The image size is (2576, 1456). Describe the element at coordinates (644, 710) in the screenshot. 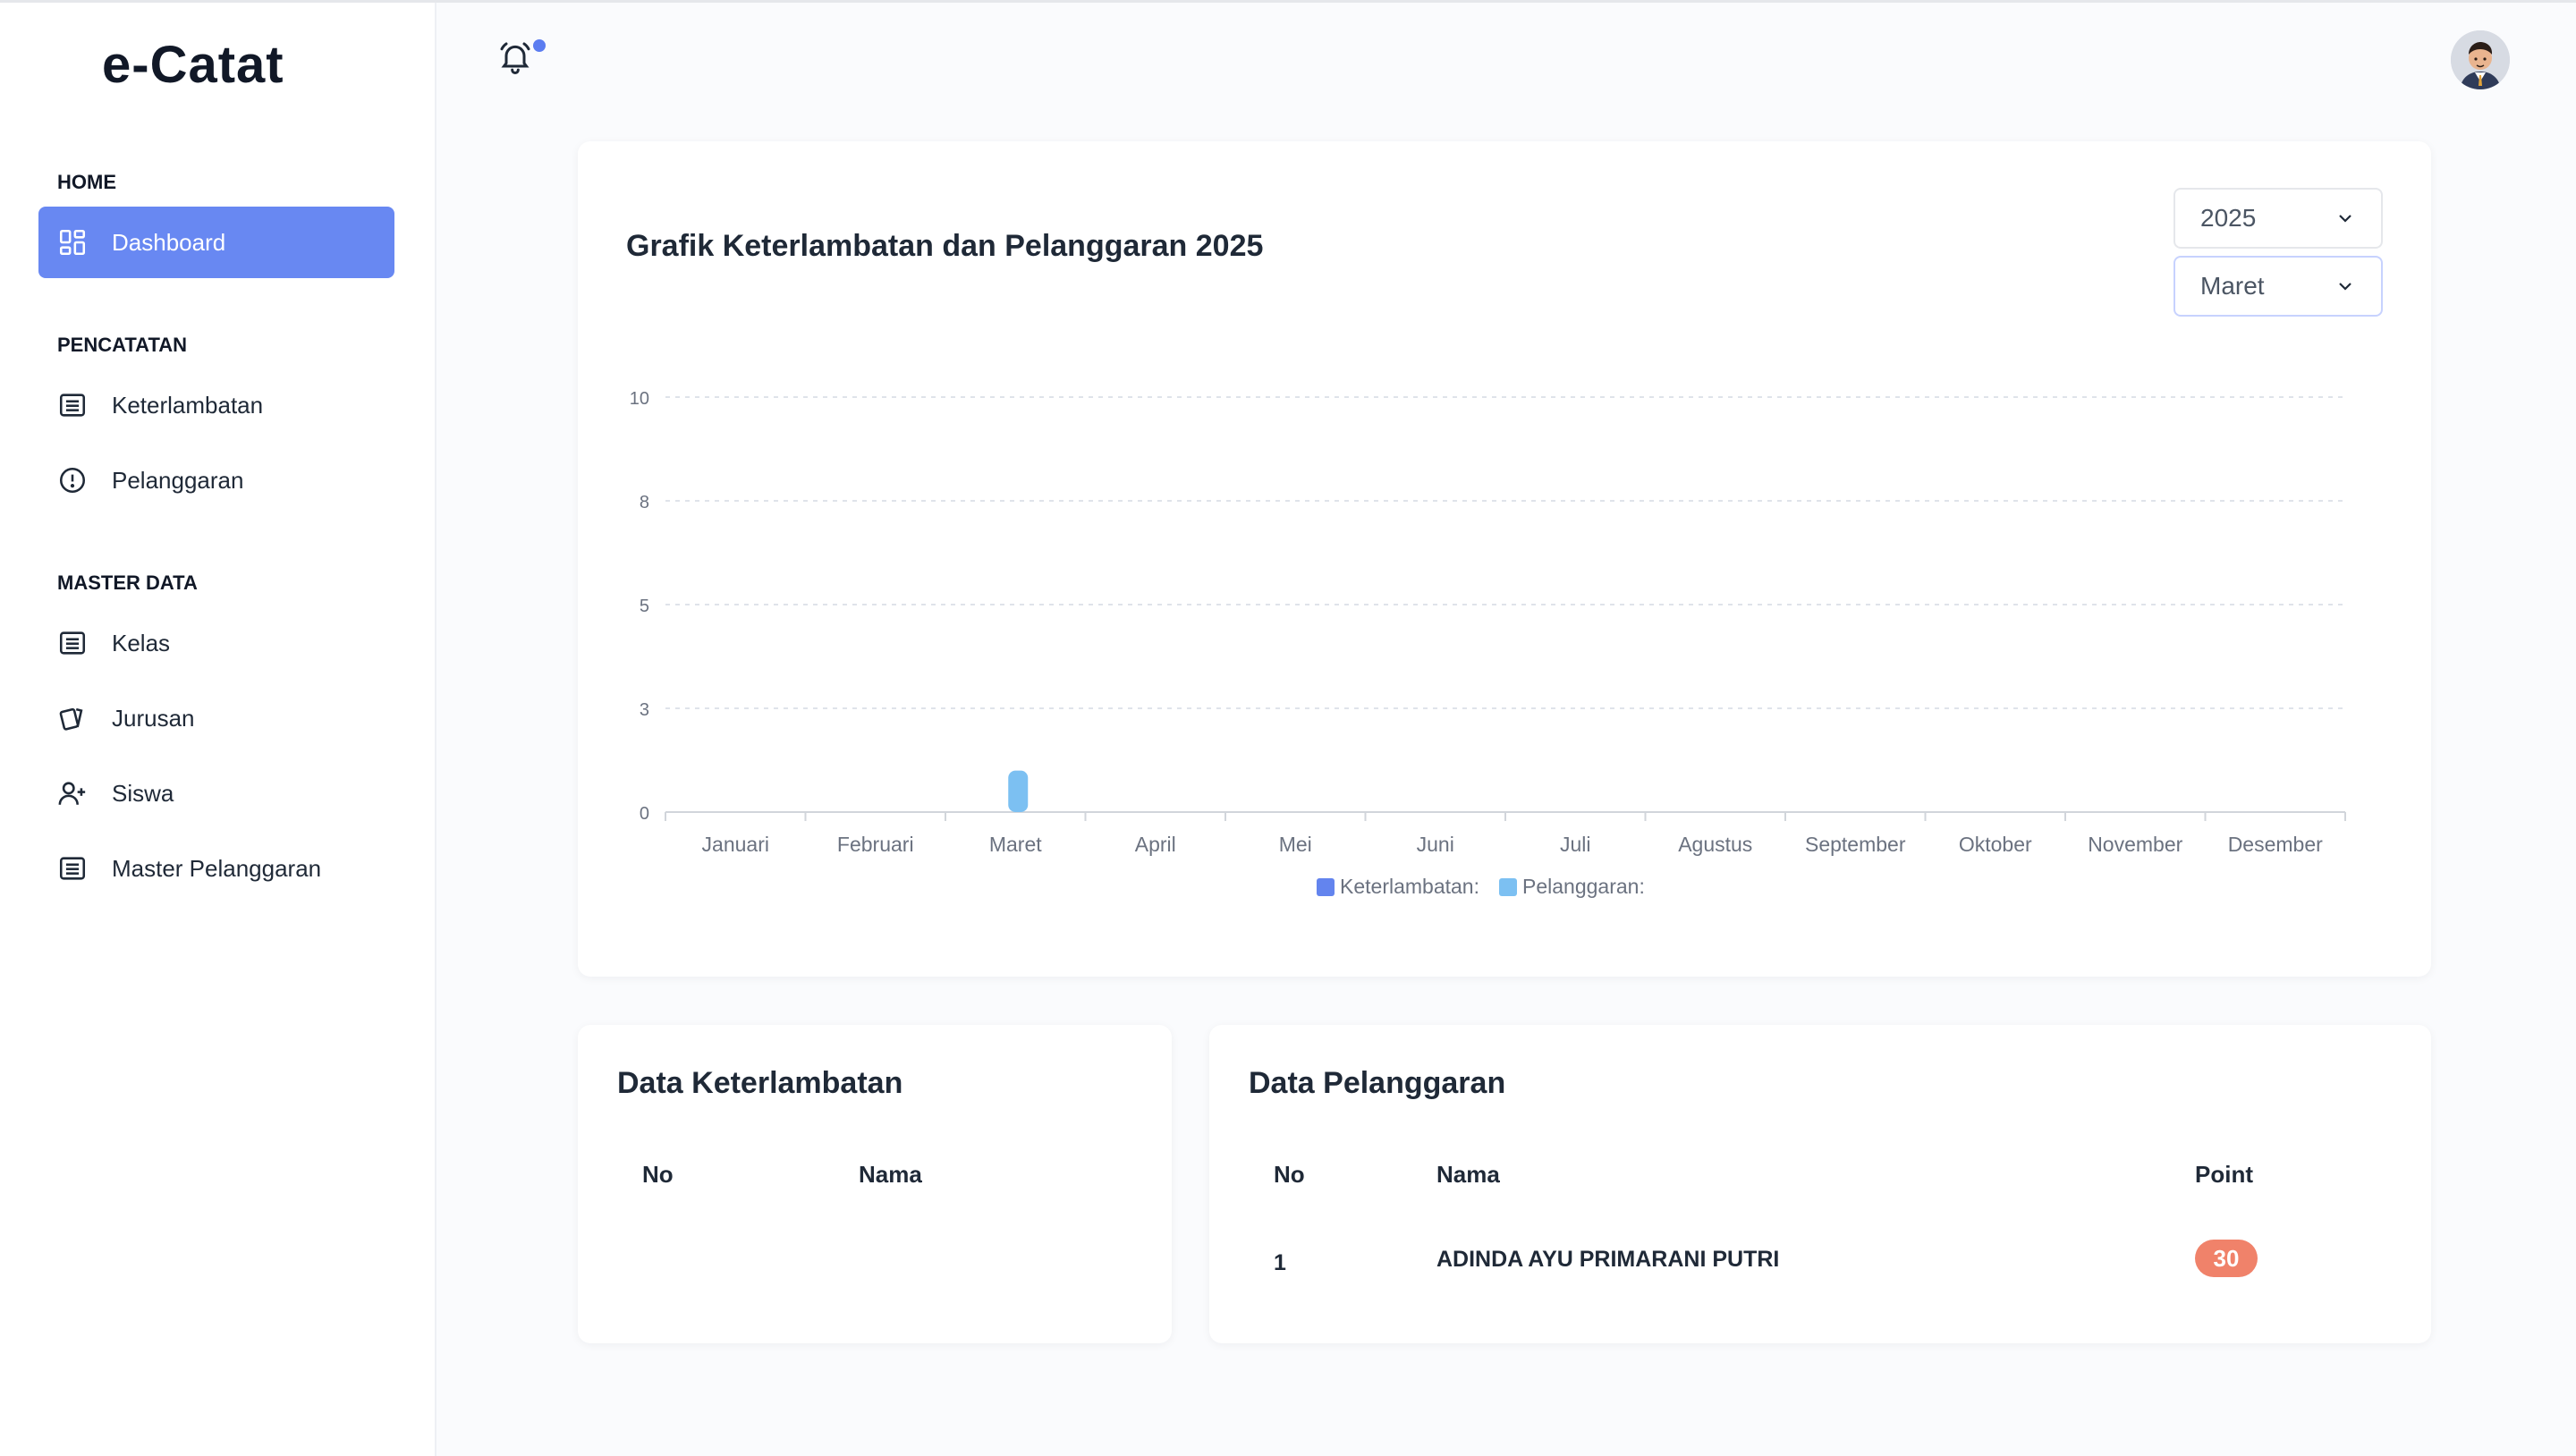

I see `y-tick-label: 3` at that location.